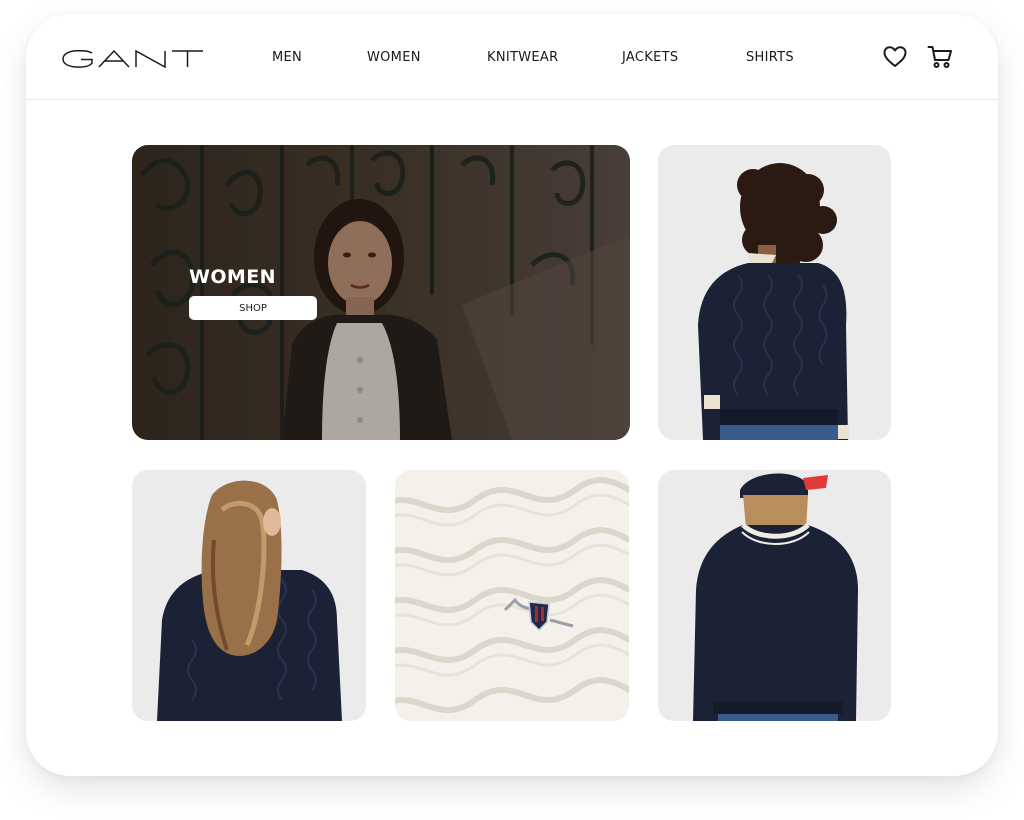 Image resolution: width=1024 pixels, height=820 pixels. What do you see at coordinates (650, 57) in the screenshot?
I see `nav-jackets: JACKETS` at bounding box center [650, 57].